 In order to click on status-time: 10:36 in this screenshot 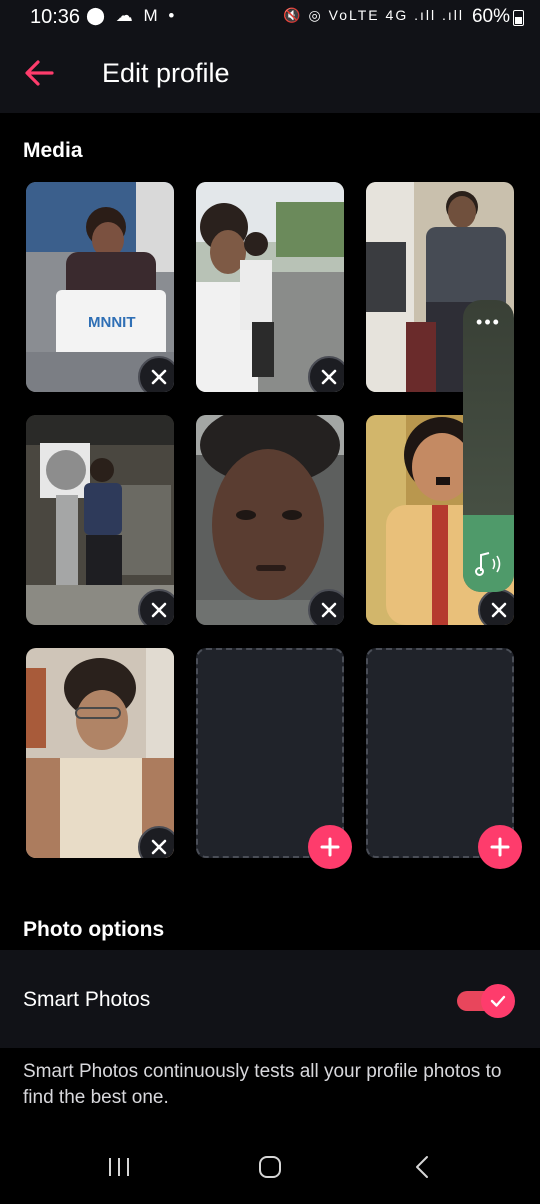, I will do `click(55, 17)`.